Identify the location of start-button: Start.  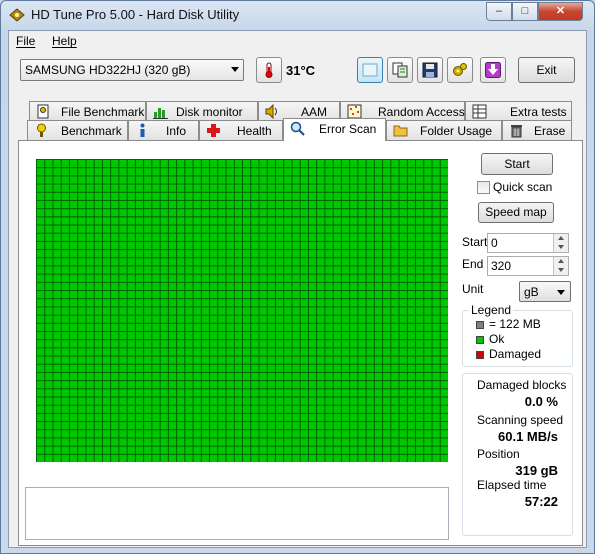
(517, 164).